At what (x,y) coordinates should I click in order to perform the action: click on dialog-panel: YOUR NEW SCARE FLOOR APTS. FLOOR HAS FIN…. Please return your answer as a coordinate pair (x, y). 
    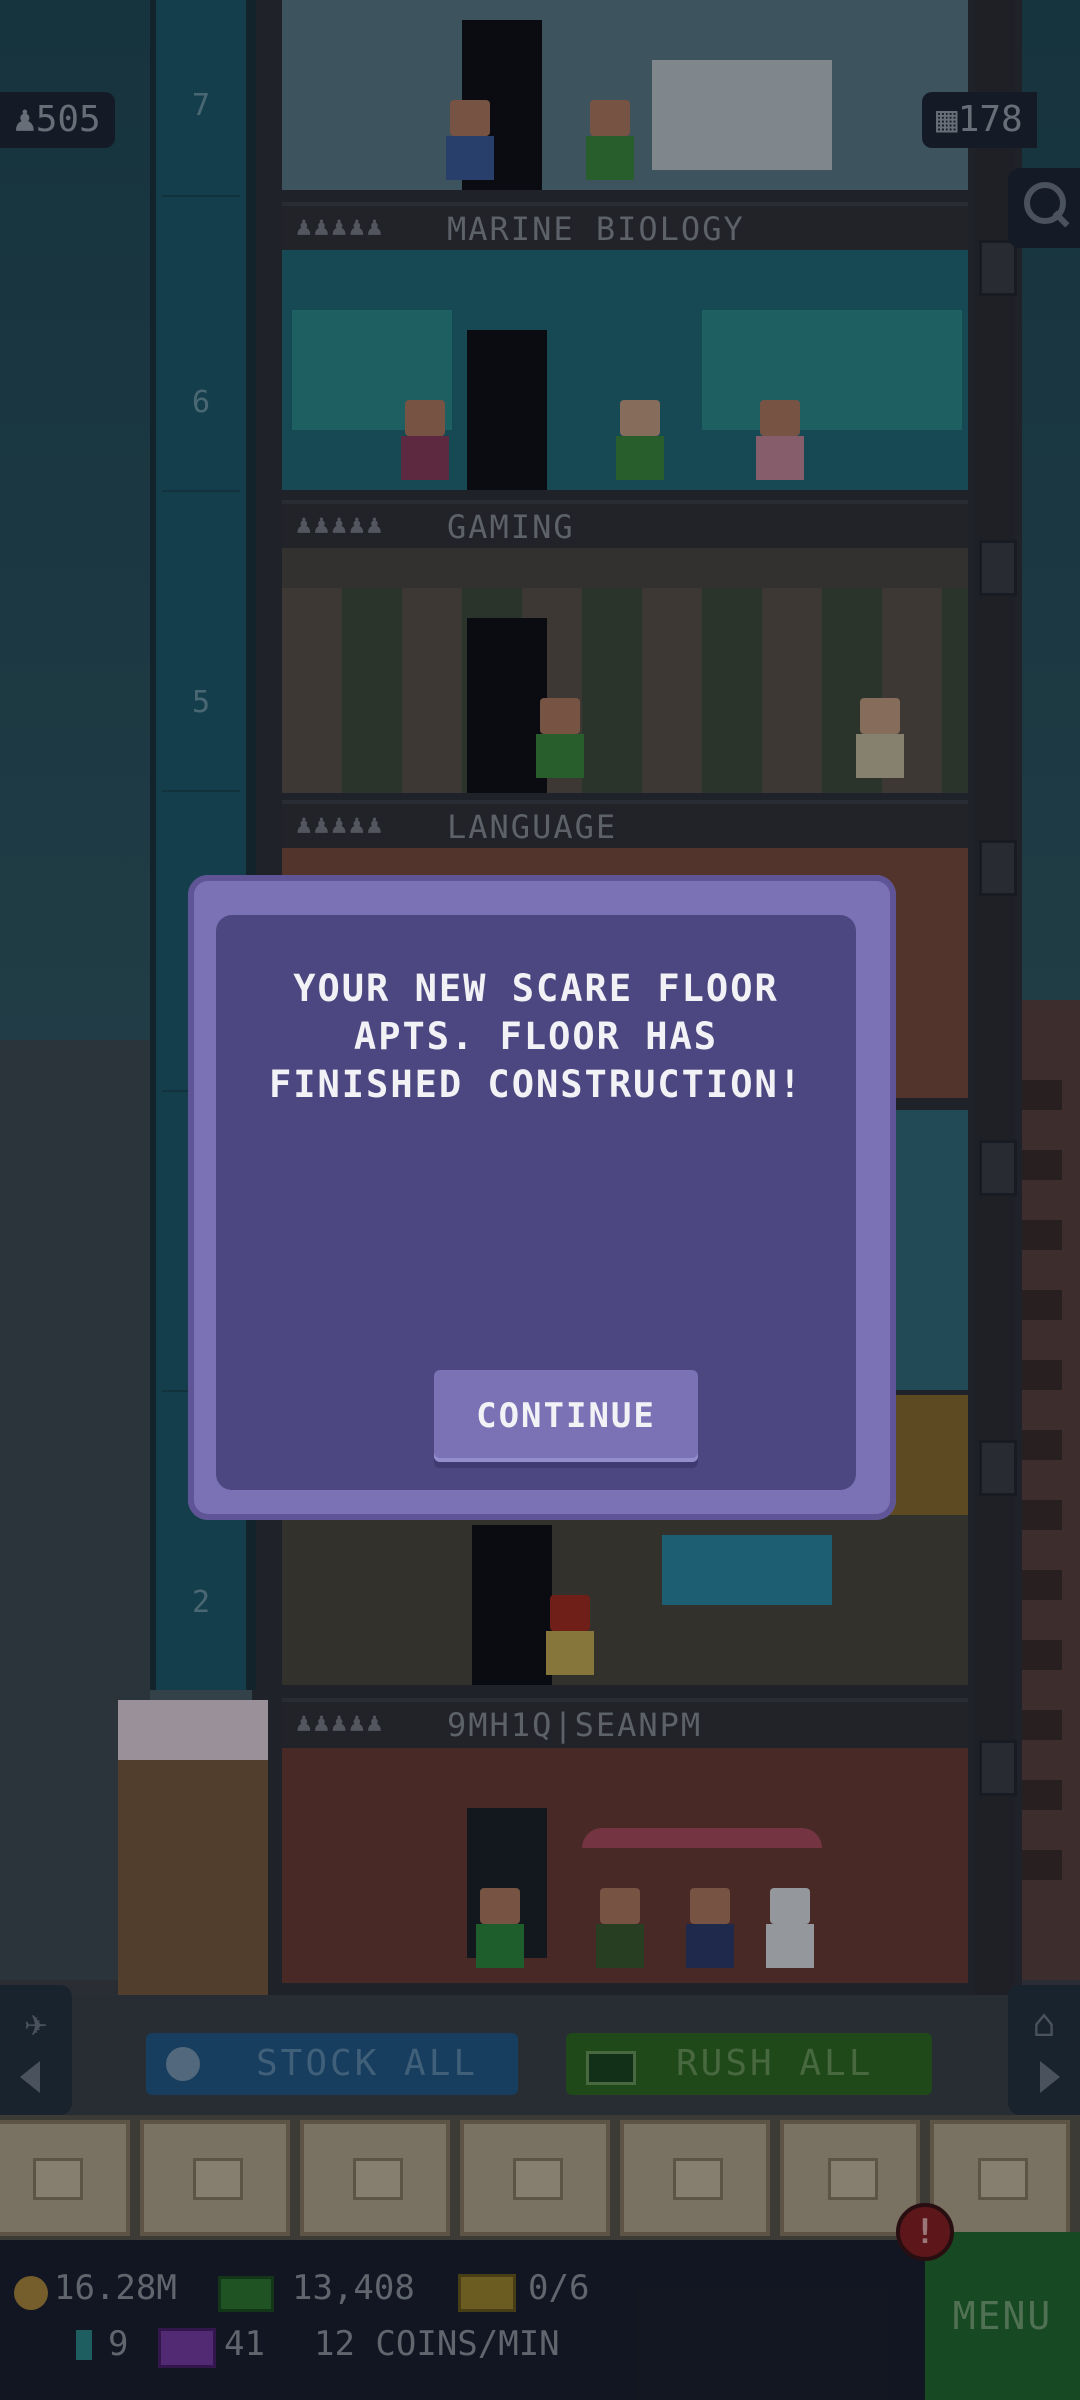
    Looking at the image, I should click on (536, 1202).